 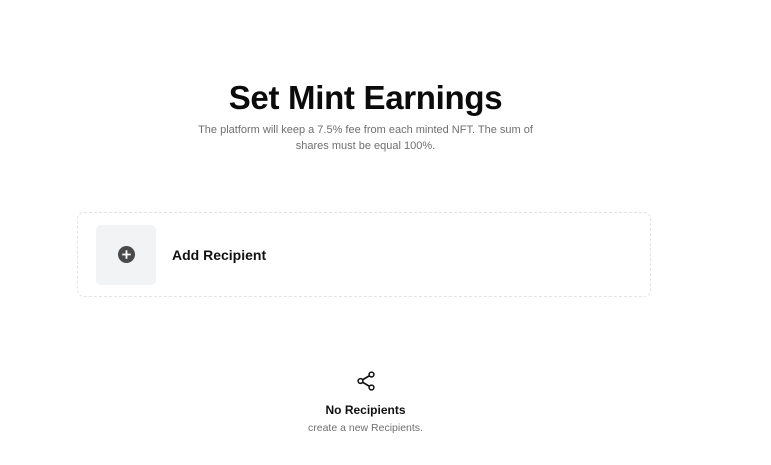 I want to click on page-title: Set Mint Earnings, so click(x=365, y=97).